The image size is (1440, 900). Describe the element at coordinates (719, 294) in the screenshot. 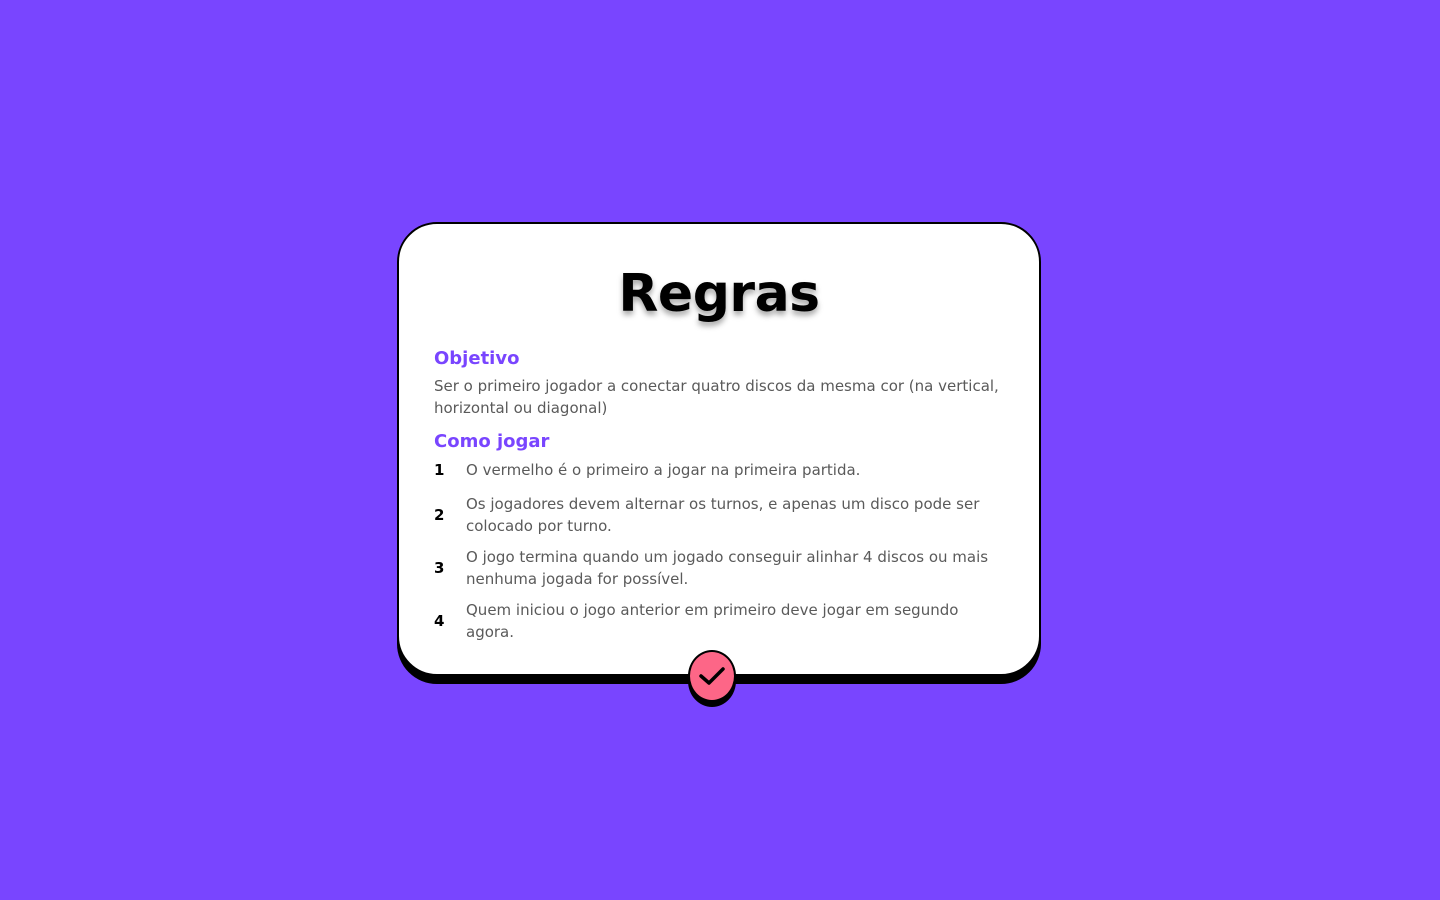

I see `page-title: Regras` at that location.